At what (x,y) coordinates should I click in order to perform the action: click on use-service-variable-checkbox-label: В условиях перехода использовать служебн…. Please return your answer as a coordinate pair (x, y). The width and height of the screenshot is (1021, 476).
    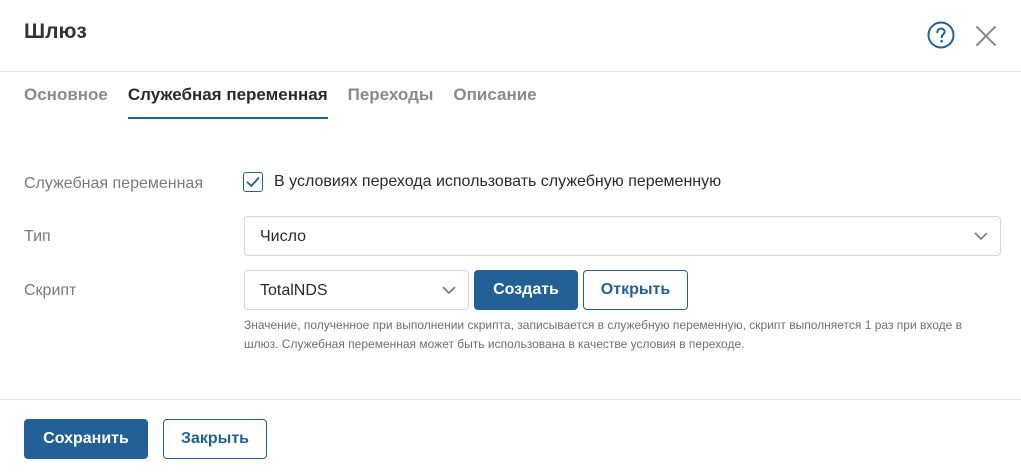
    Looking at the image, I should click on (497, 182).